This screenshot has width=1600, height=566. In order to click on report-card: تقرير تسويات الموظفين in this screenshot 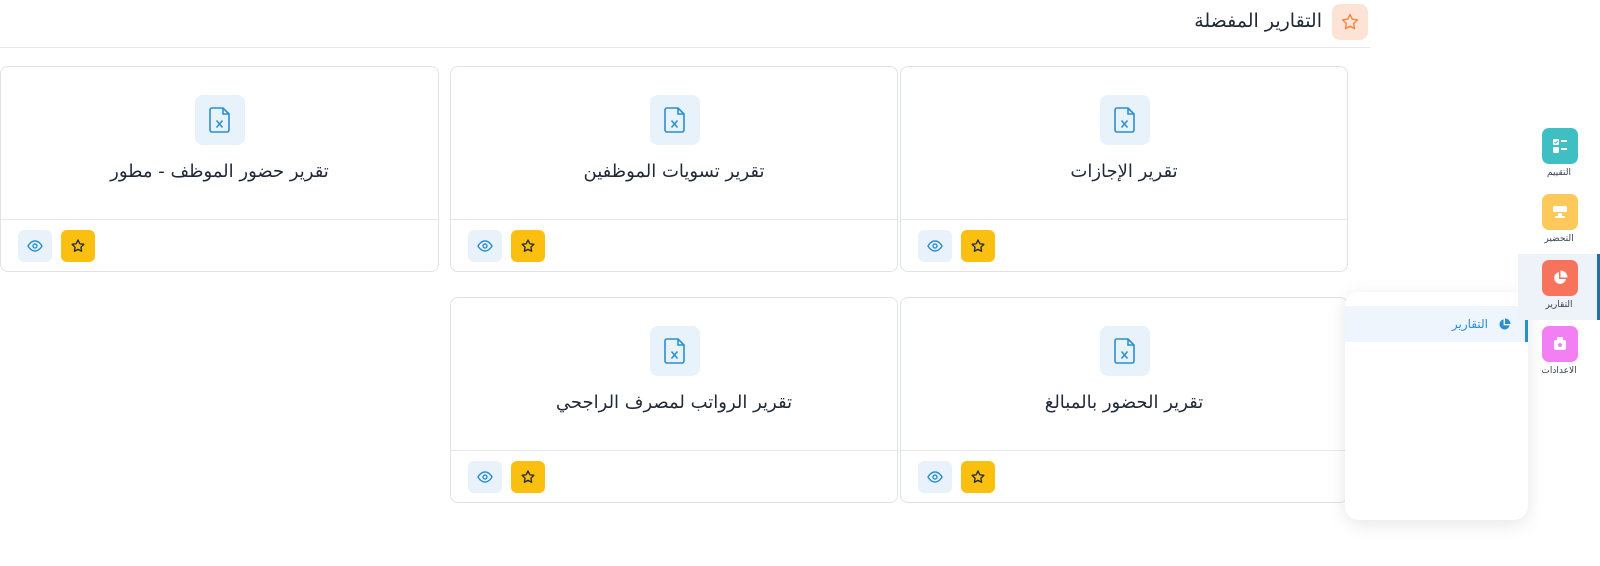, I will do `click(674, 169)`.